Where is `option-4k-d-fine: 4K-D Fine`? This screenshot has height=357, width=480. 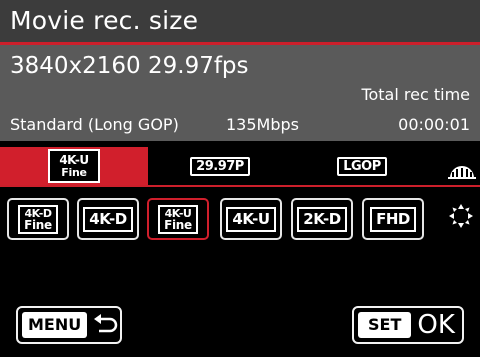
option-4k-d-fine: 4K-D Fine is located at coordinates (38, 219).